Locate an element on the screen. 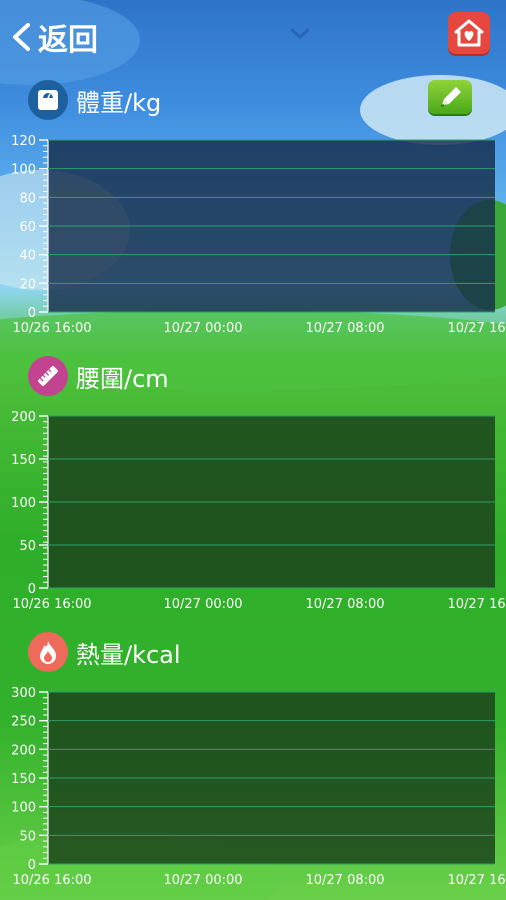 The height and width of the screenshot is (900, 506). top-bar: 返回 is located at coordinates (253, 36).